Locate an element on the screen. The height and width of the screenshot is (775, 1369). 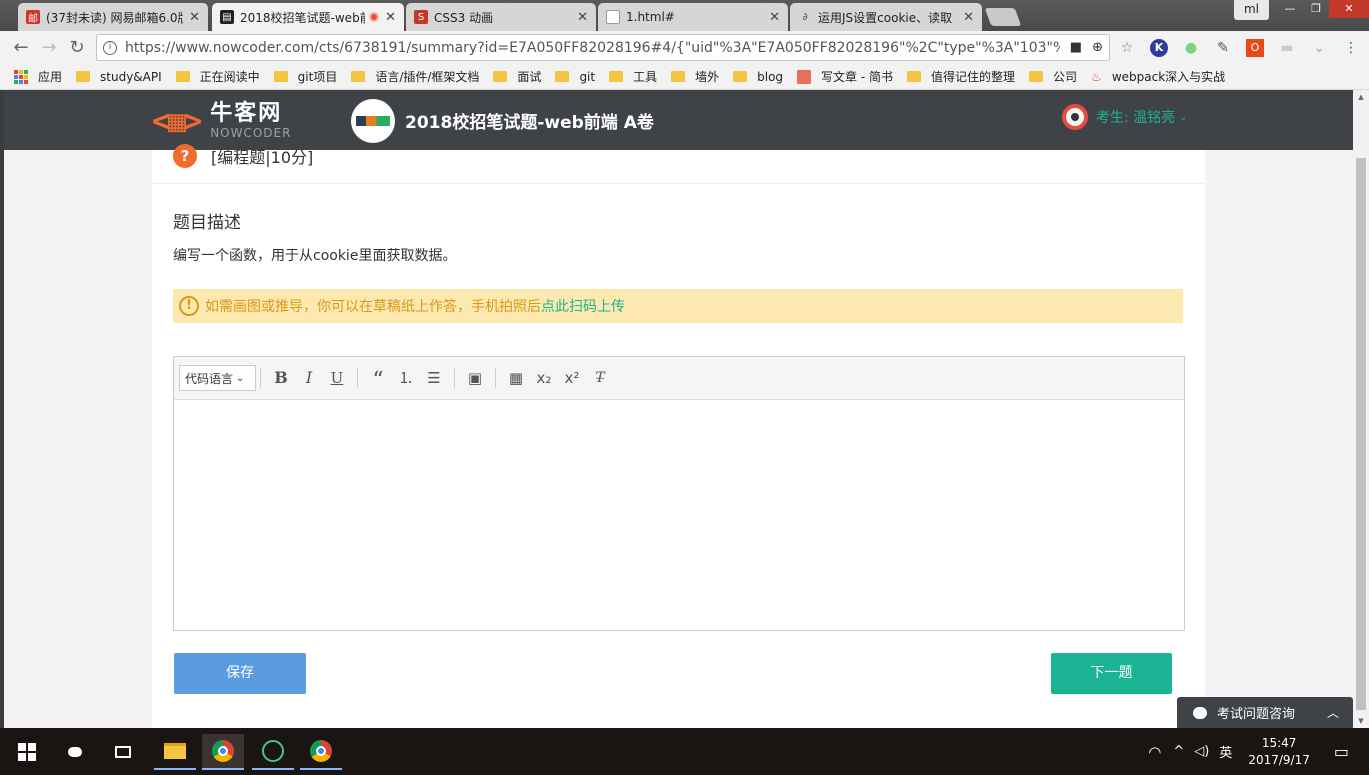
wifi-icon: ◠ is located at coordinates (1154, 752).